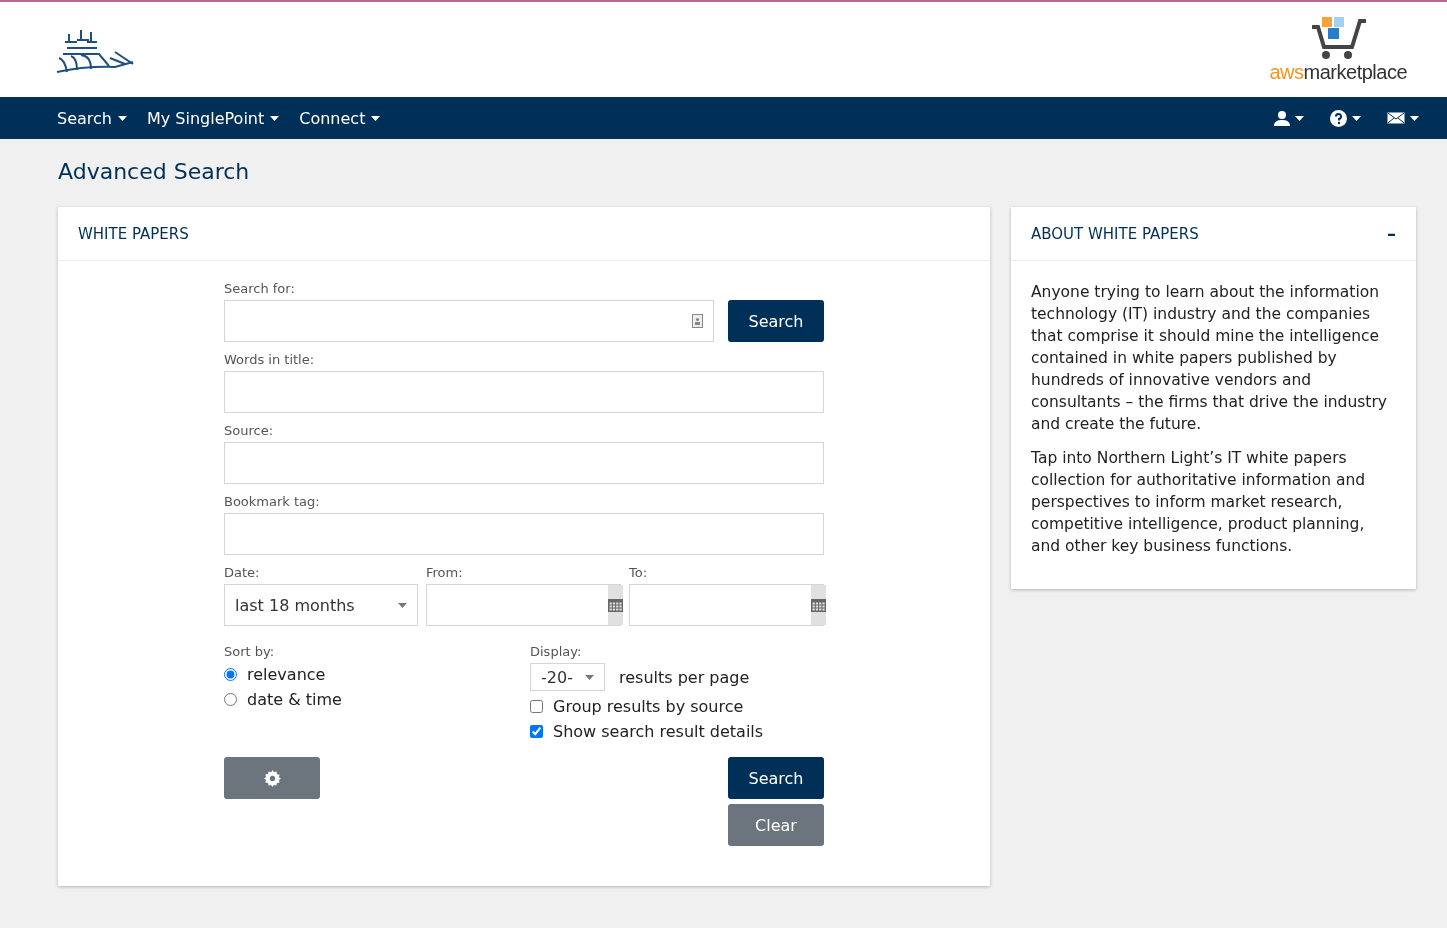  Describe the element at coordinates (133, 233) in the screenshot. I see `panel-title: WHITE PAPERS` at that location.